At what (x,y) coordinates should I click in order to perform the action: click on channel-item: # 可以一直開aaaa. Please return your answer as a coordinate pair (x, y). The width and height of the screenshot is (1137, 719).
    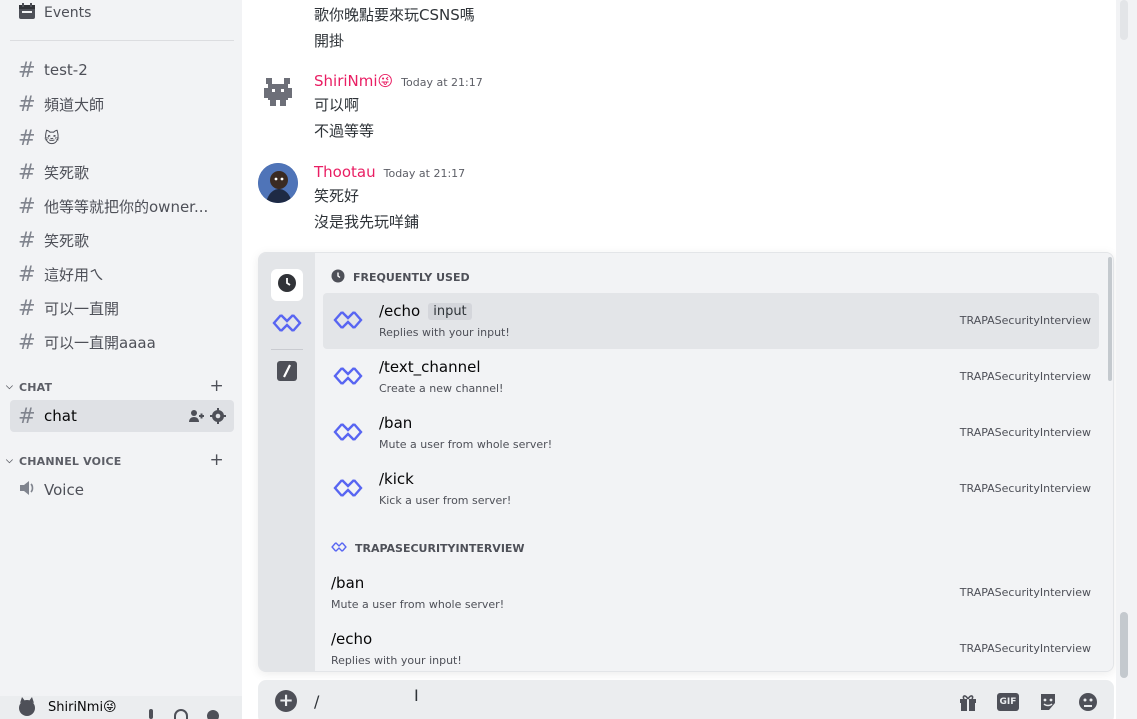
    Looking at the image, I should click on (122, 342).